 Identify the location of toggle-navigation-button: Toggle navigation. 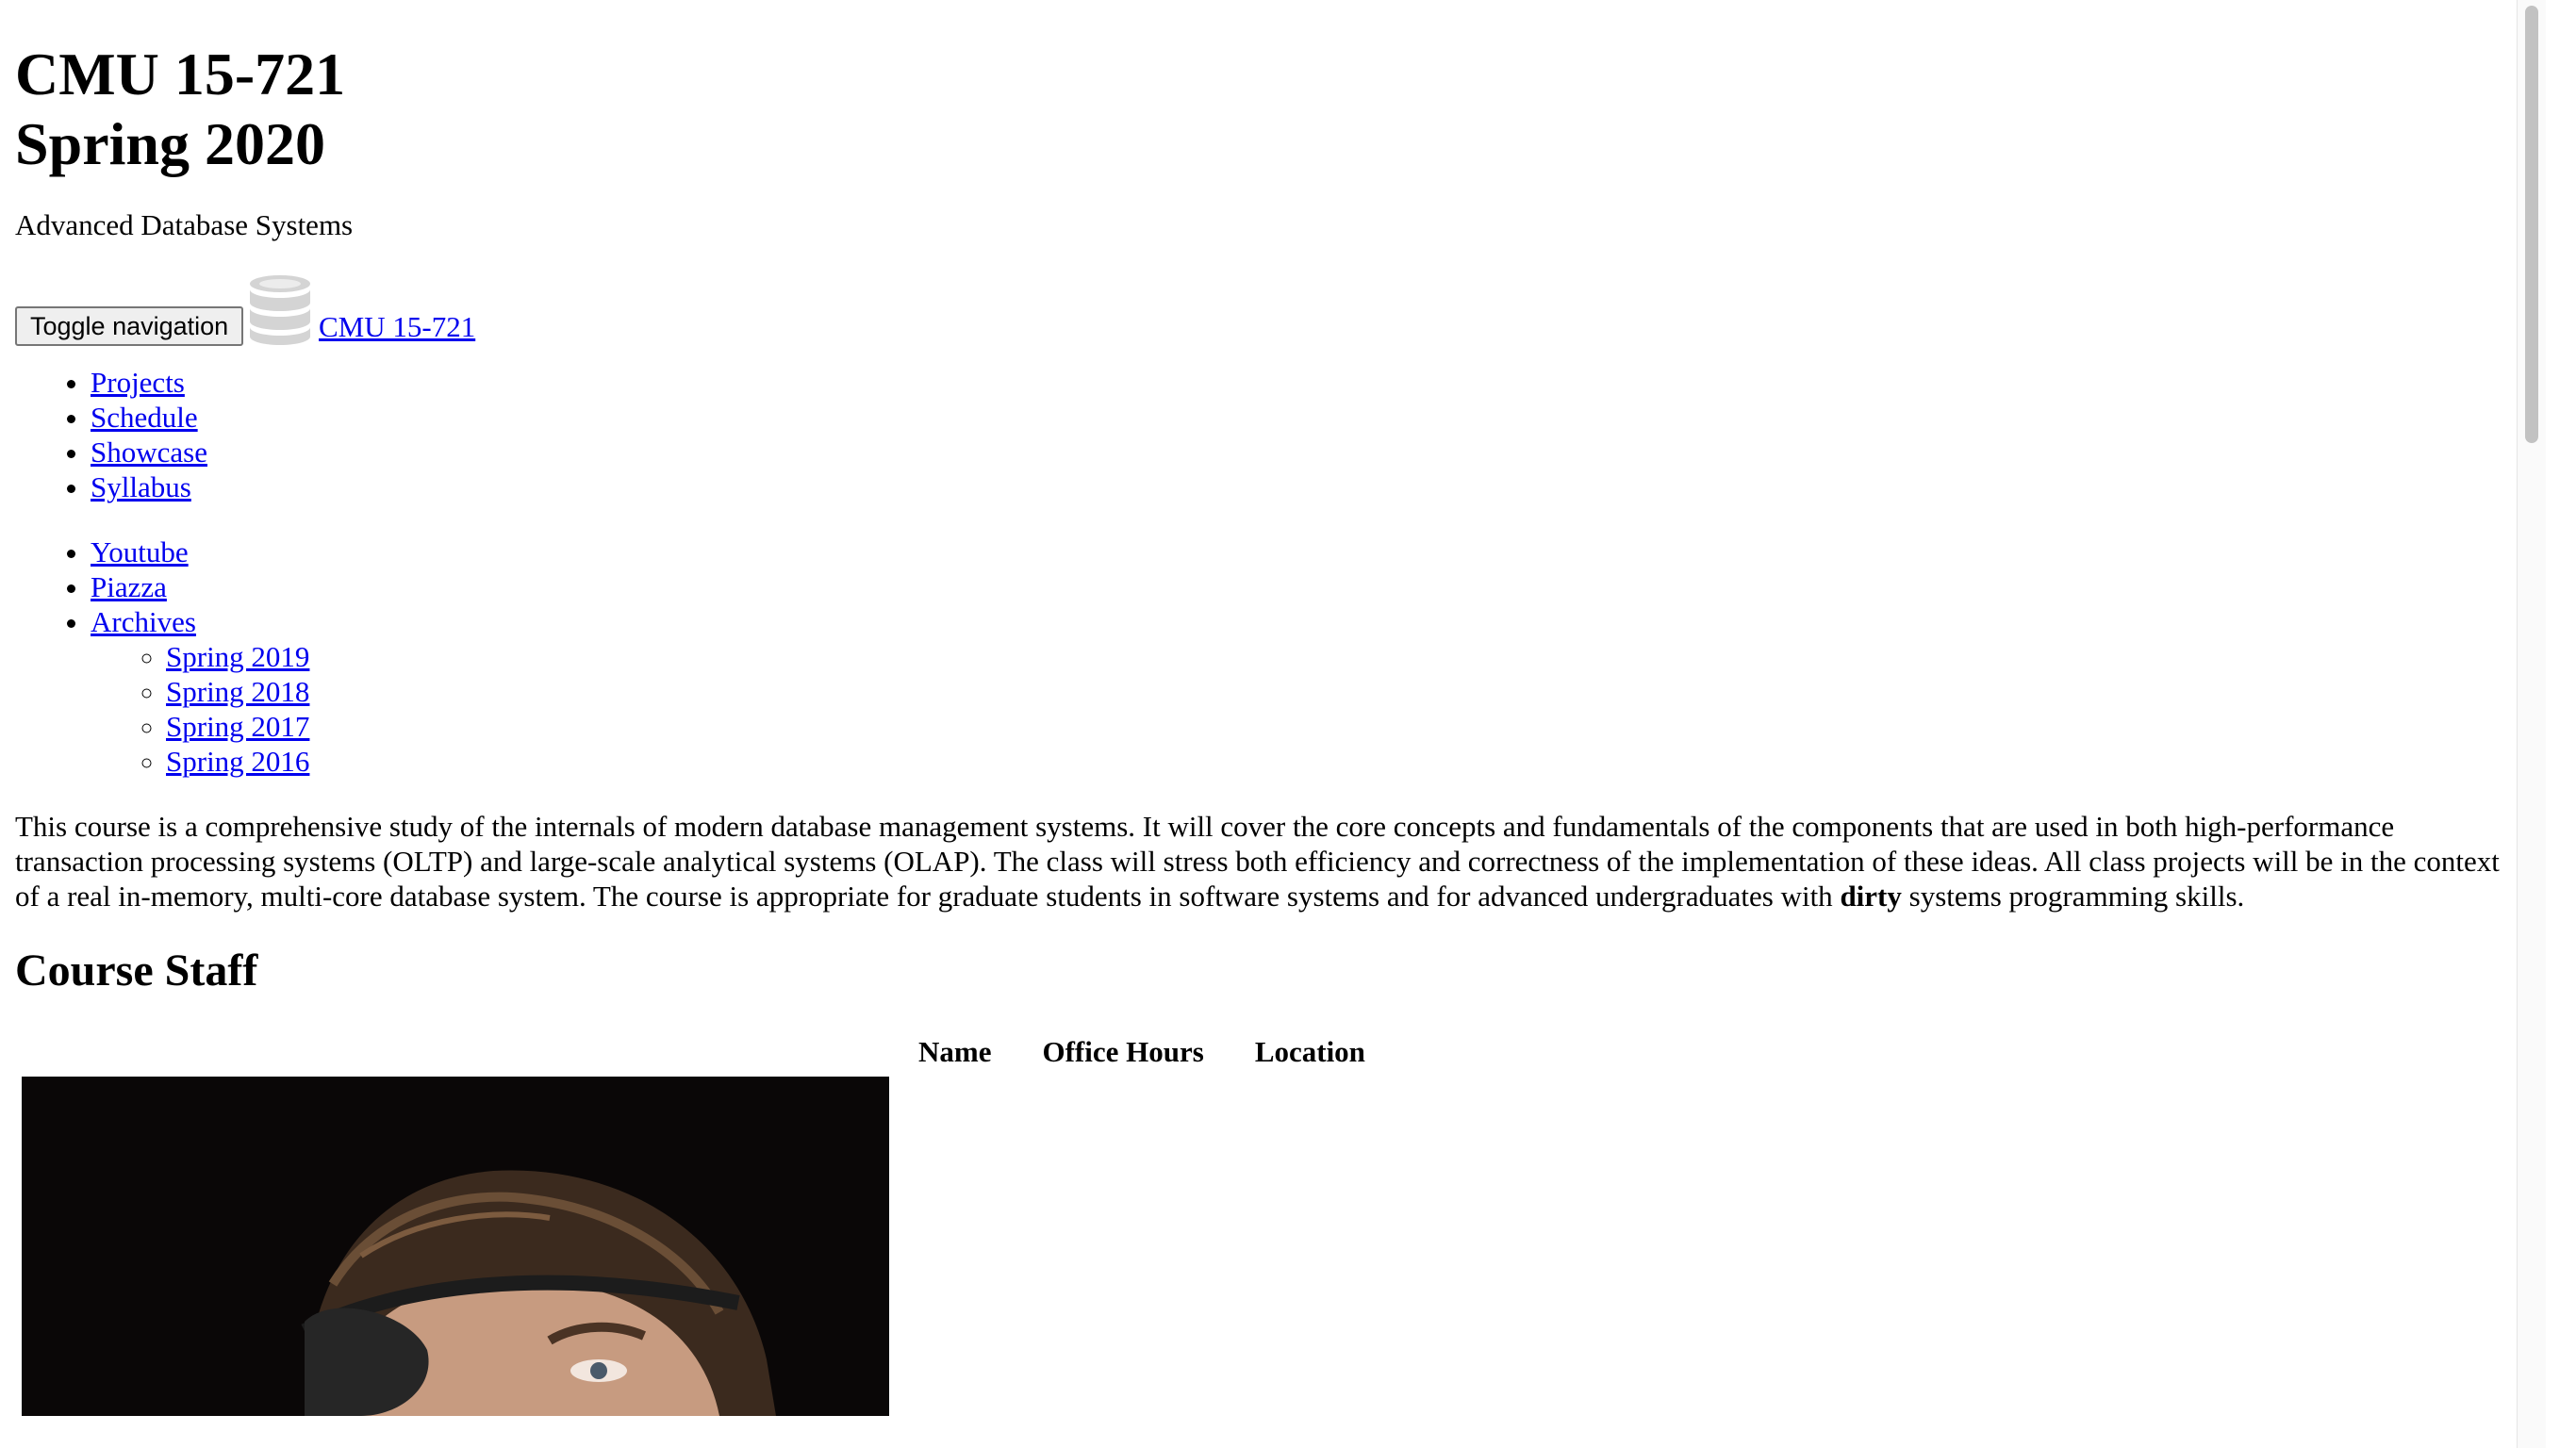
(129, 326).